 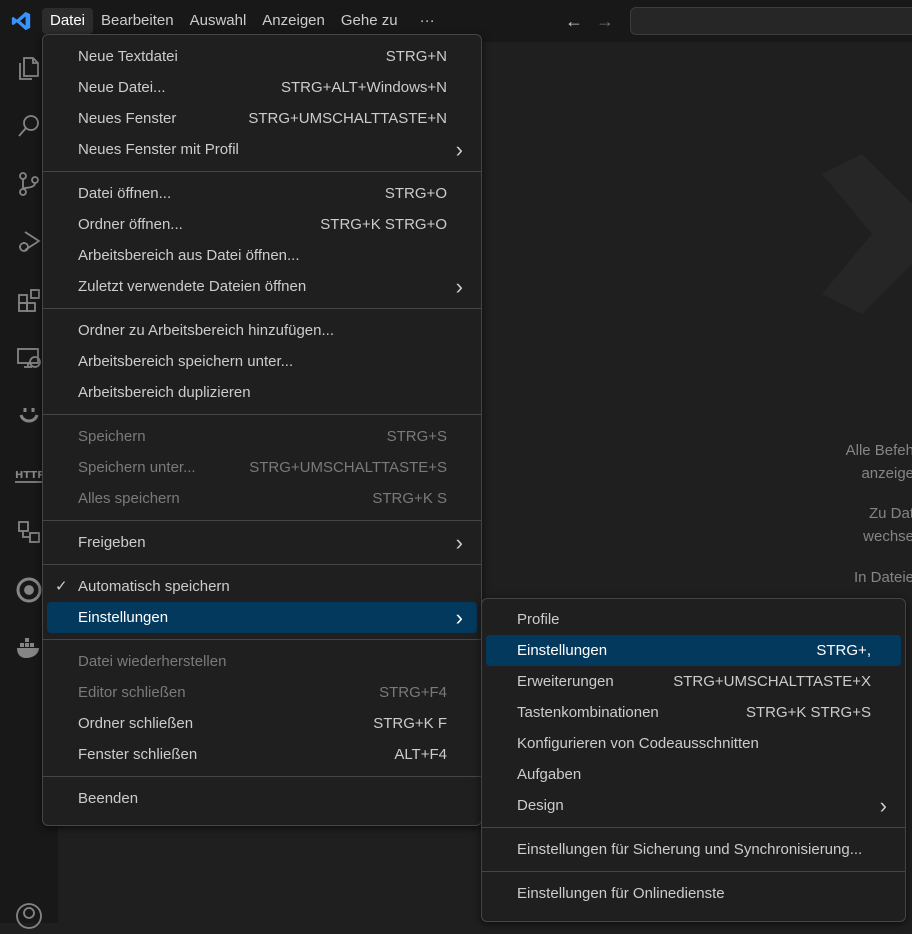 What do you see at coordinates (108, 798) in the screenshot?
I see `menu-item-label: Beenden` at bounding box center [108, 798].